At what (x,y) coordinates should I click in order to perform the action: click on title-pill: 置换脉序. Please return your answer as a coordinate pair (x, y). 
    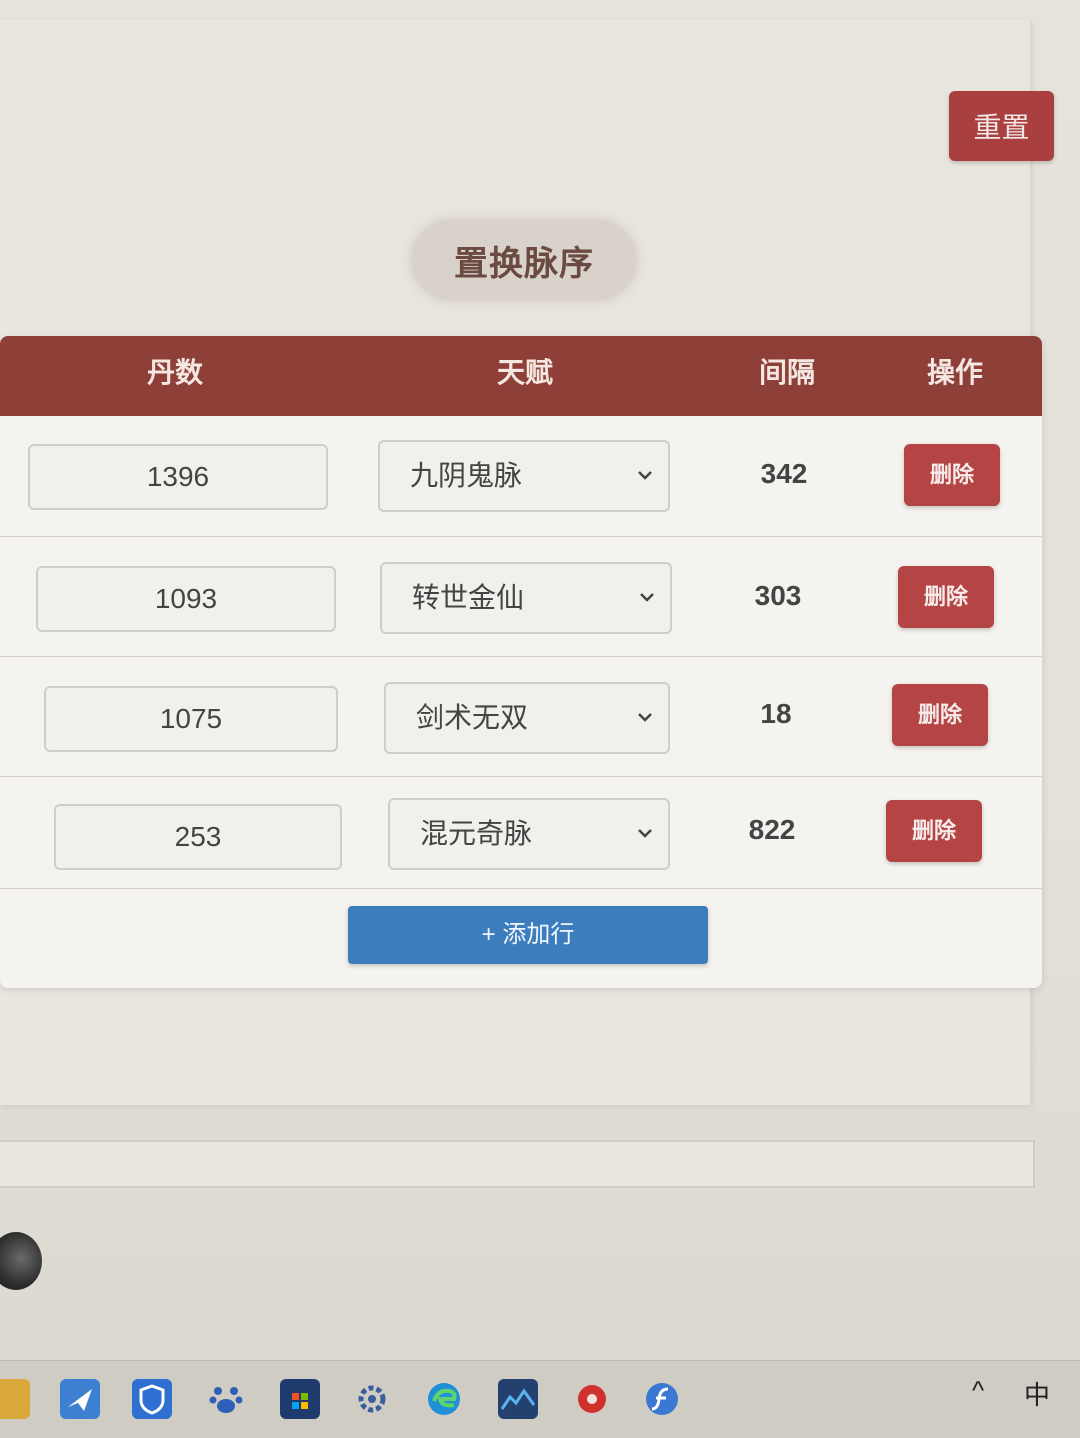
    Looking at the image, I should click on (524, 260).